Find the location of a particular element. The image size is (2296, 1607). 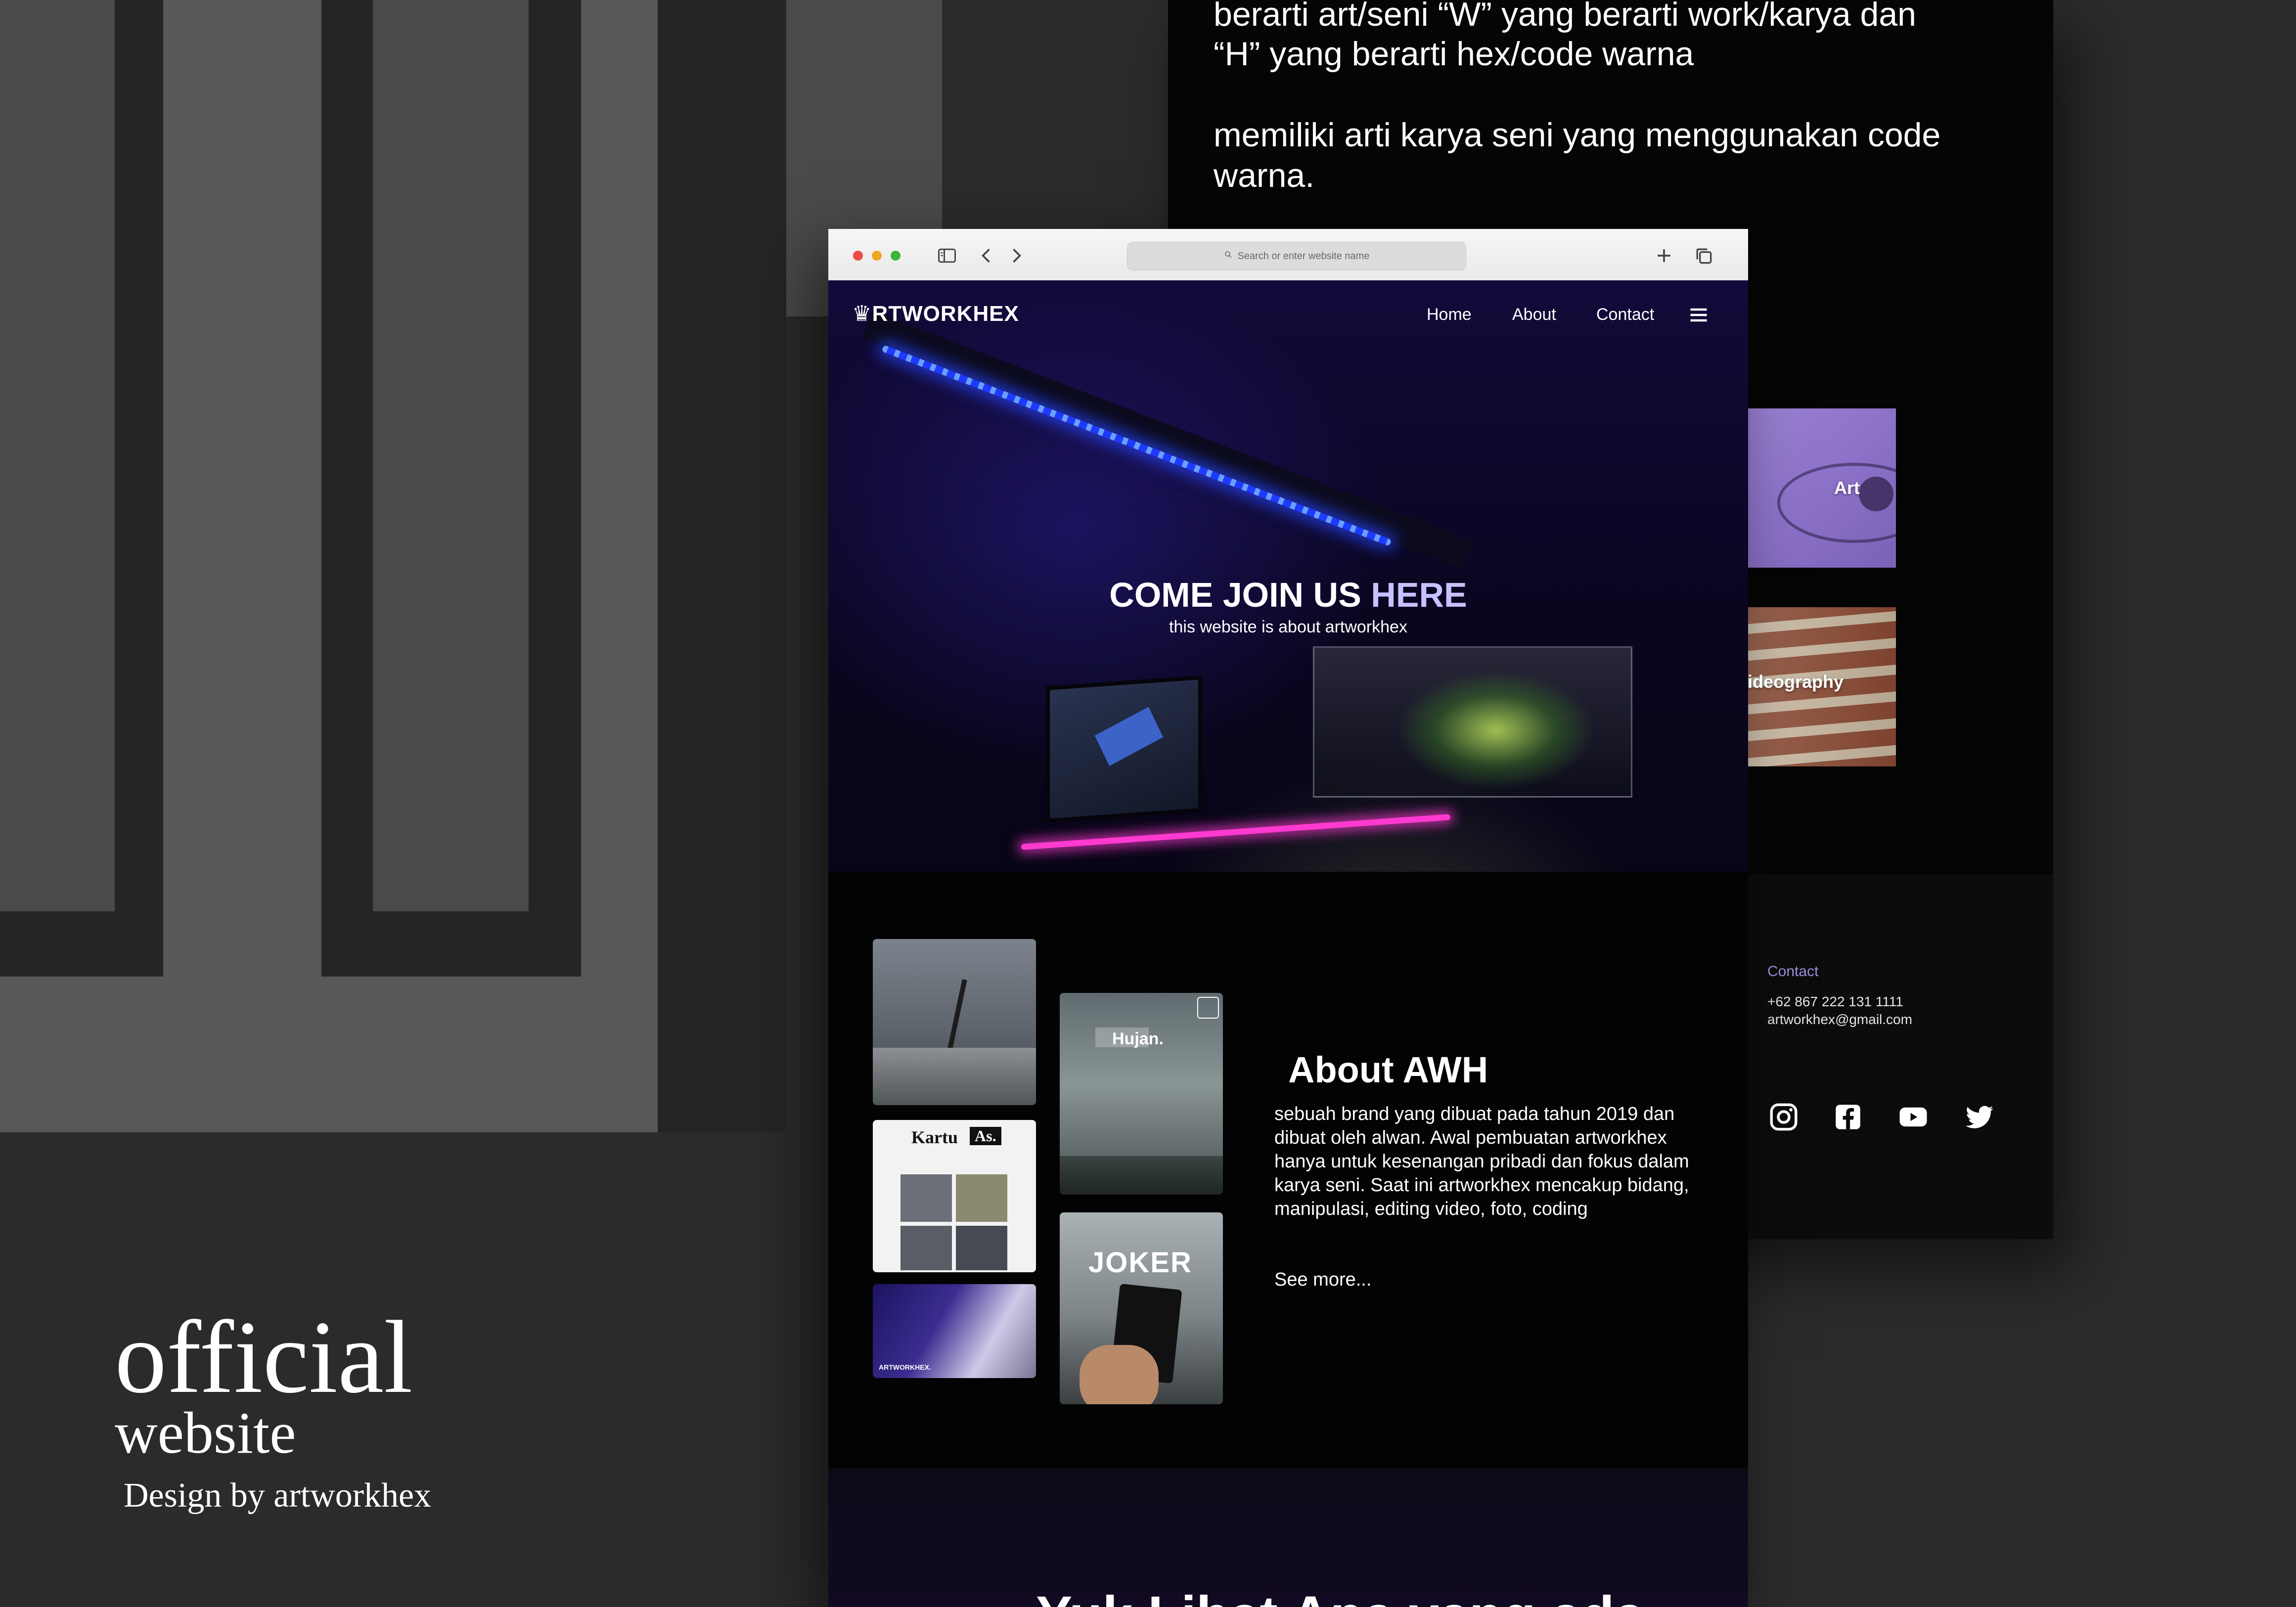

kartu-title: Kartu is located at coordinates (934, 1137).